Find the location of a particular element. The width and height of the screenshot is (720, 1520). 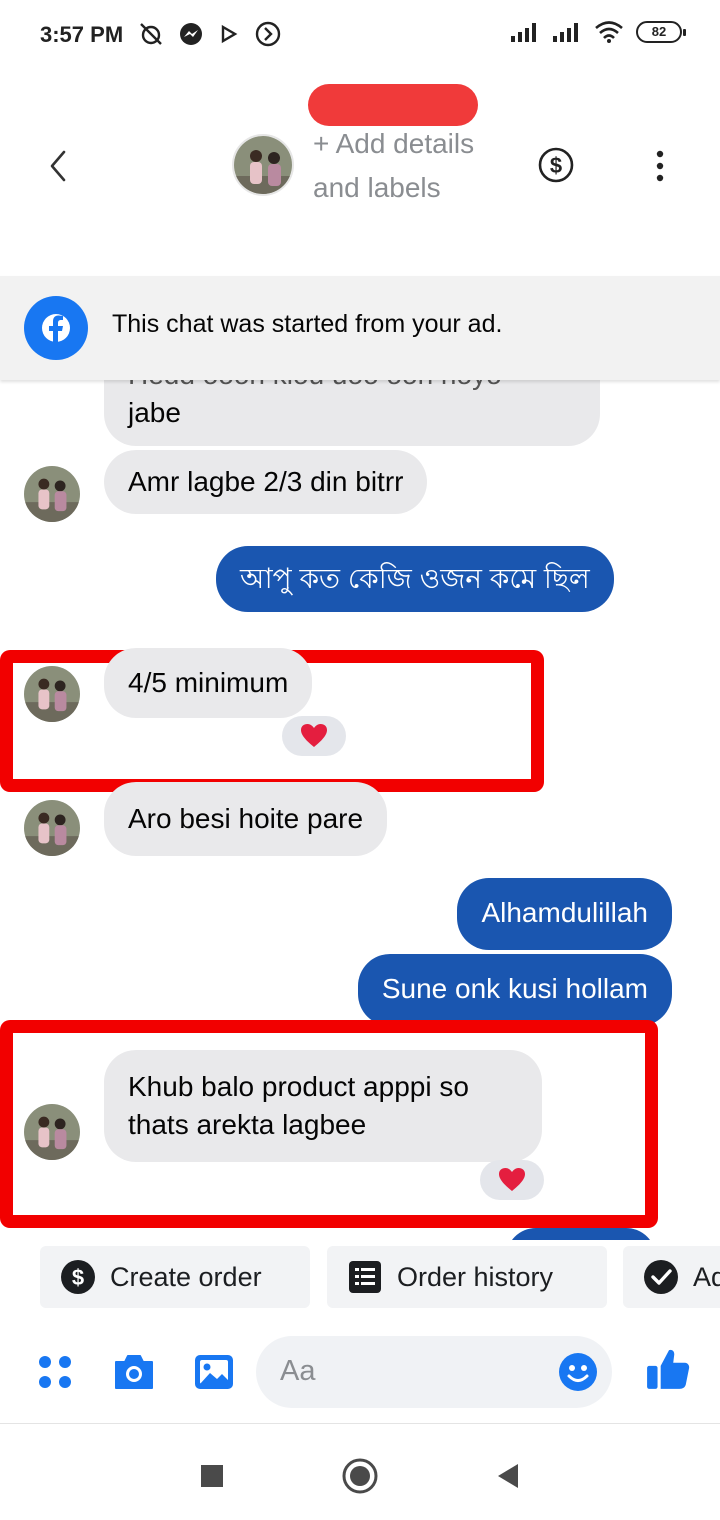

ad-banner-text: This chat was started from your ad. is located at coordinates (307, 324).